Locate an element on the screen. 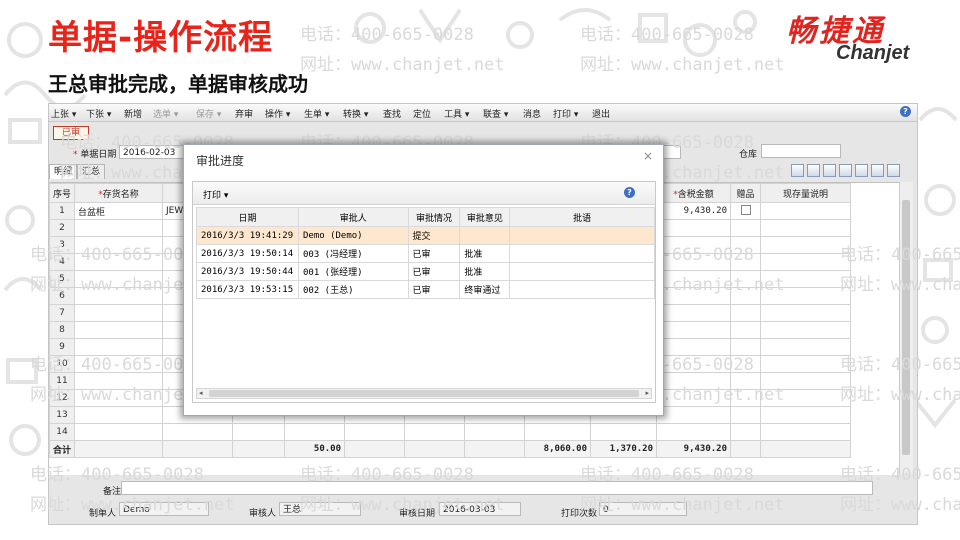  remark-field is located at coordinates (497, 488).